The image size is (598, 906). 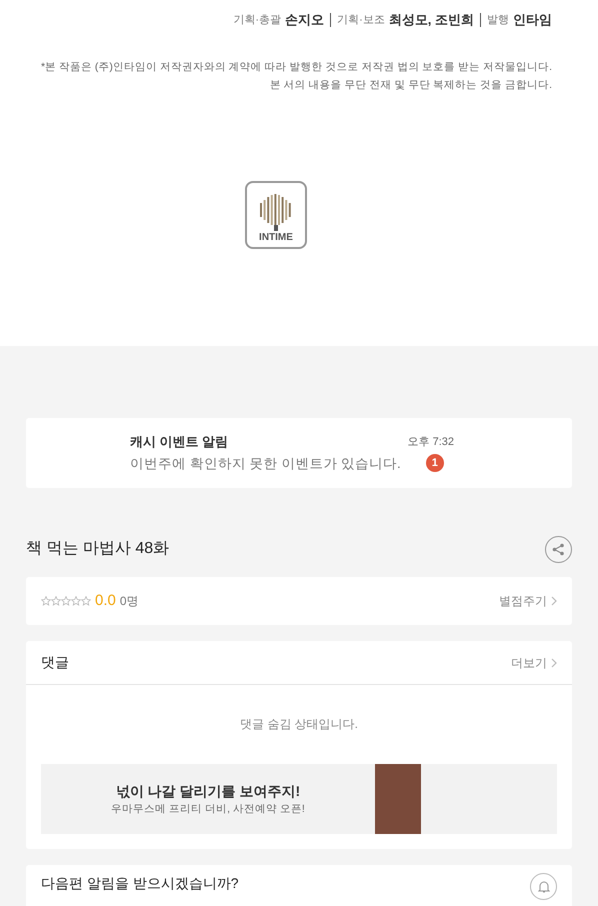 What do you see at coordinates (498, 20) in the screenshot?
I see `credit-label: 발행` at bounding box center [498, 20].